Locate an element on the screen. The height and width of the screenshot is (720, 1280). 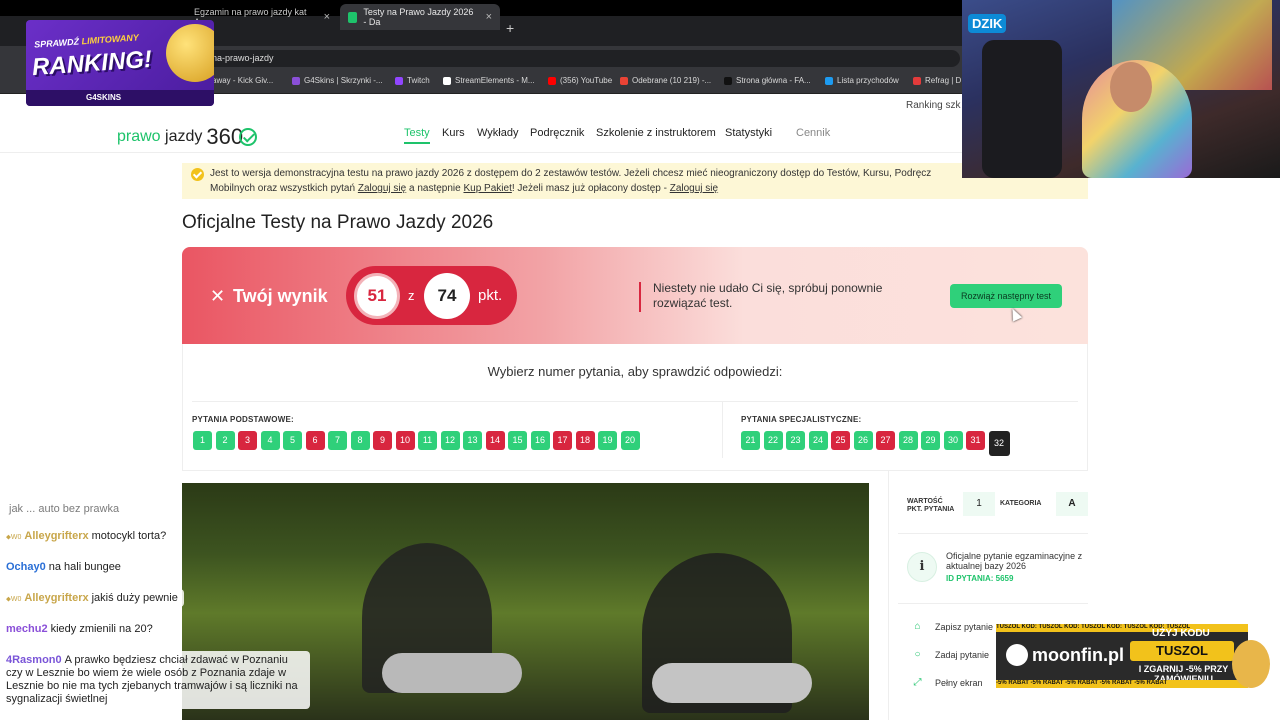
nav-kurs: Kurs is located at coordinates (453, 133).